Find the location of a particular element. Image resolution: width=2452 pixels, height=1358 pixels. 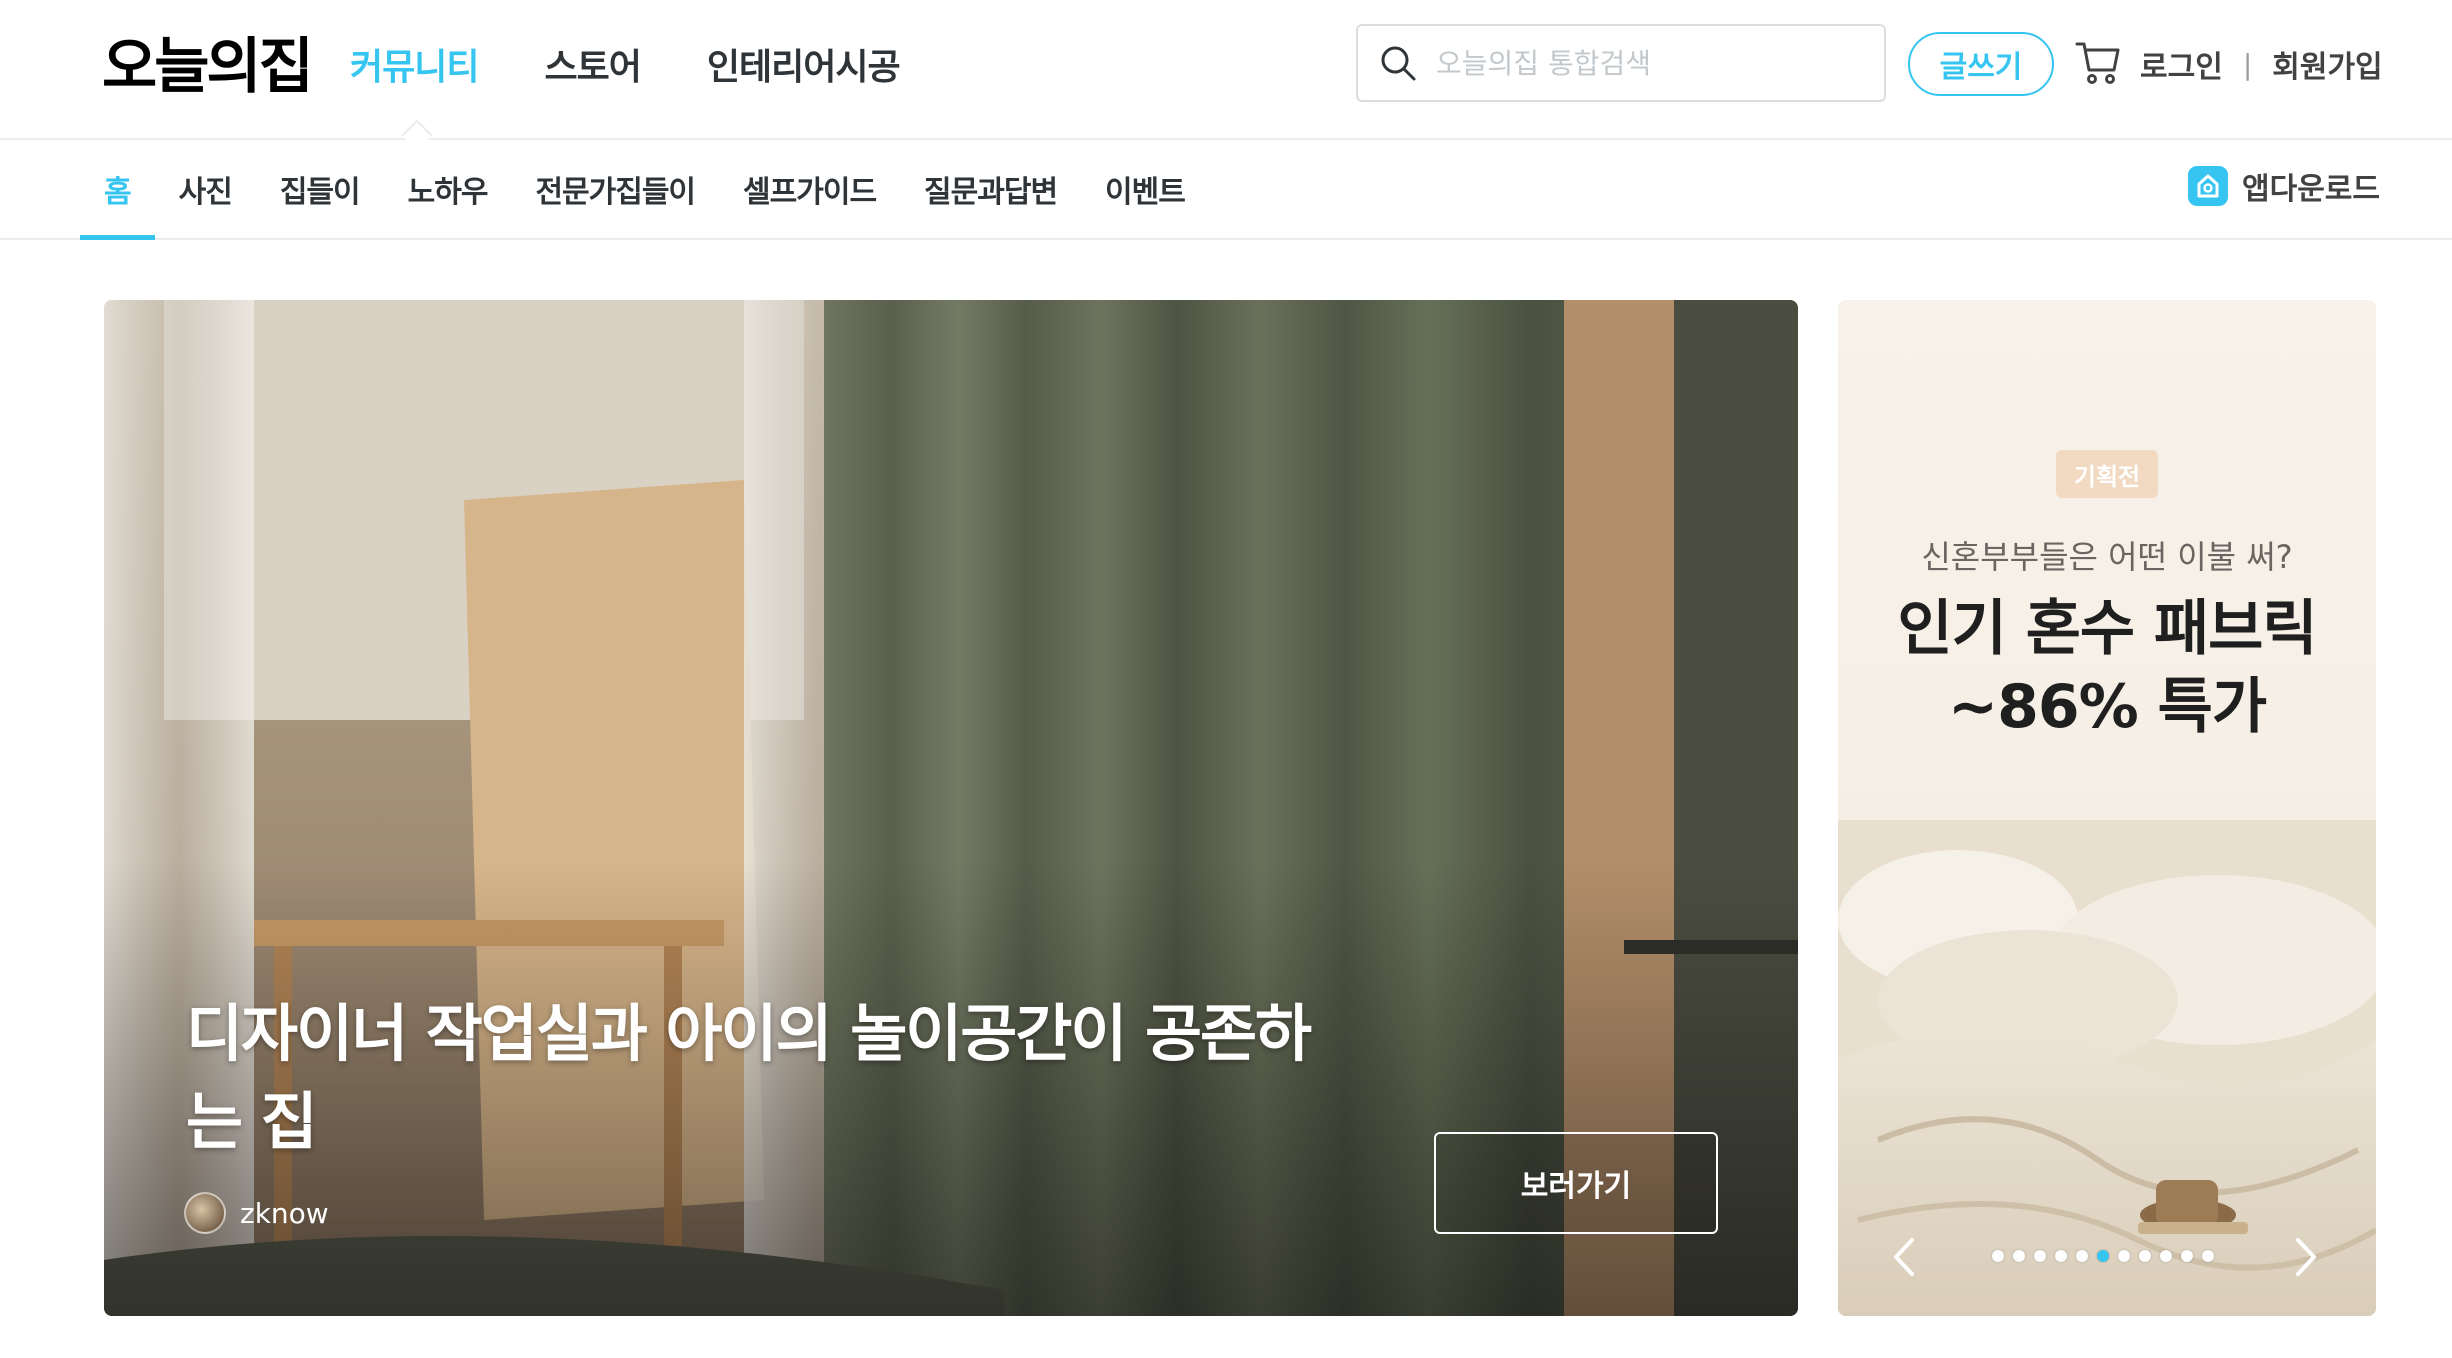

app-download-link: 앱다운로드 is located at coordinates (2284, 186).